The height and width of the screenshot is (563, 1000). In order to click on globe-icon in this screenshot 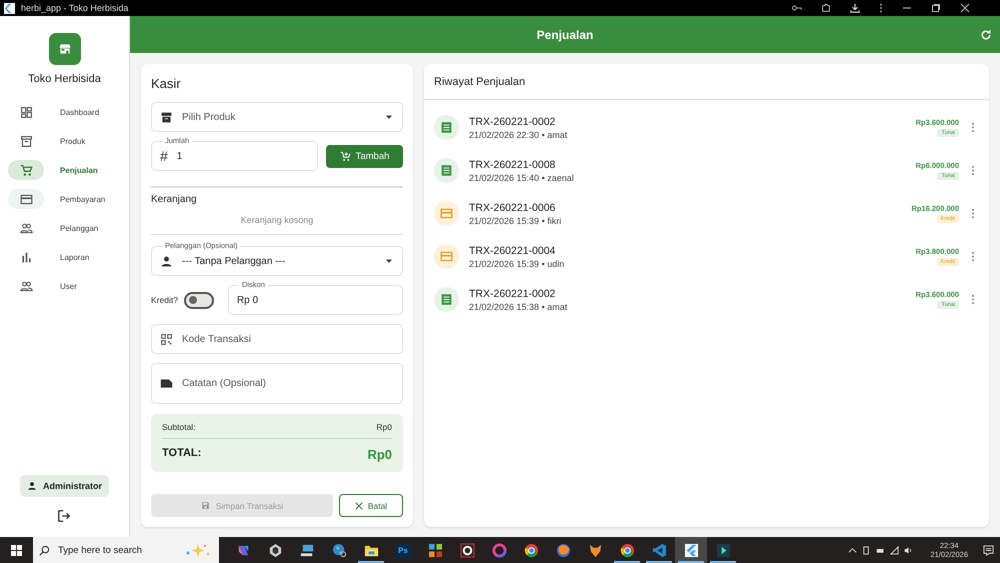, I will do `click(339, 550)`.